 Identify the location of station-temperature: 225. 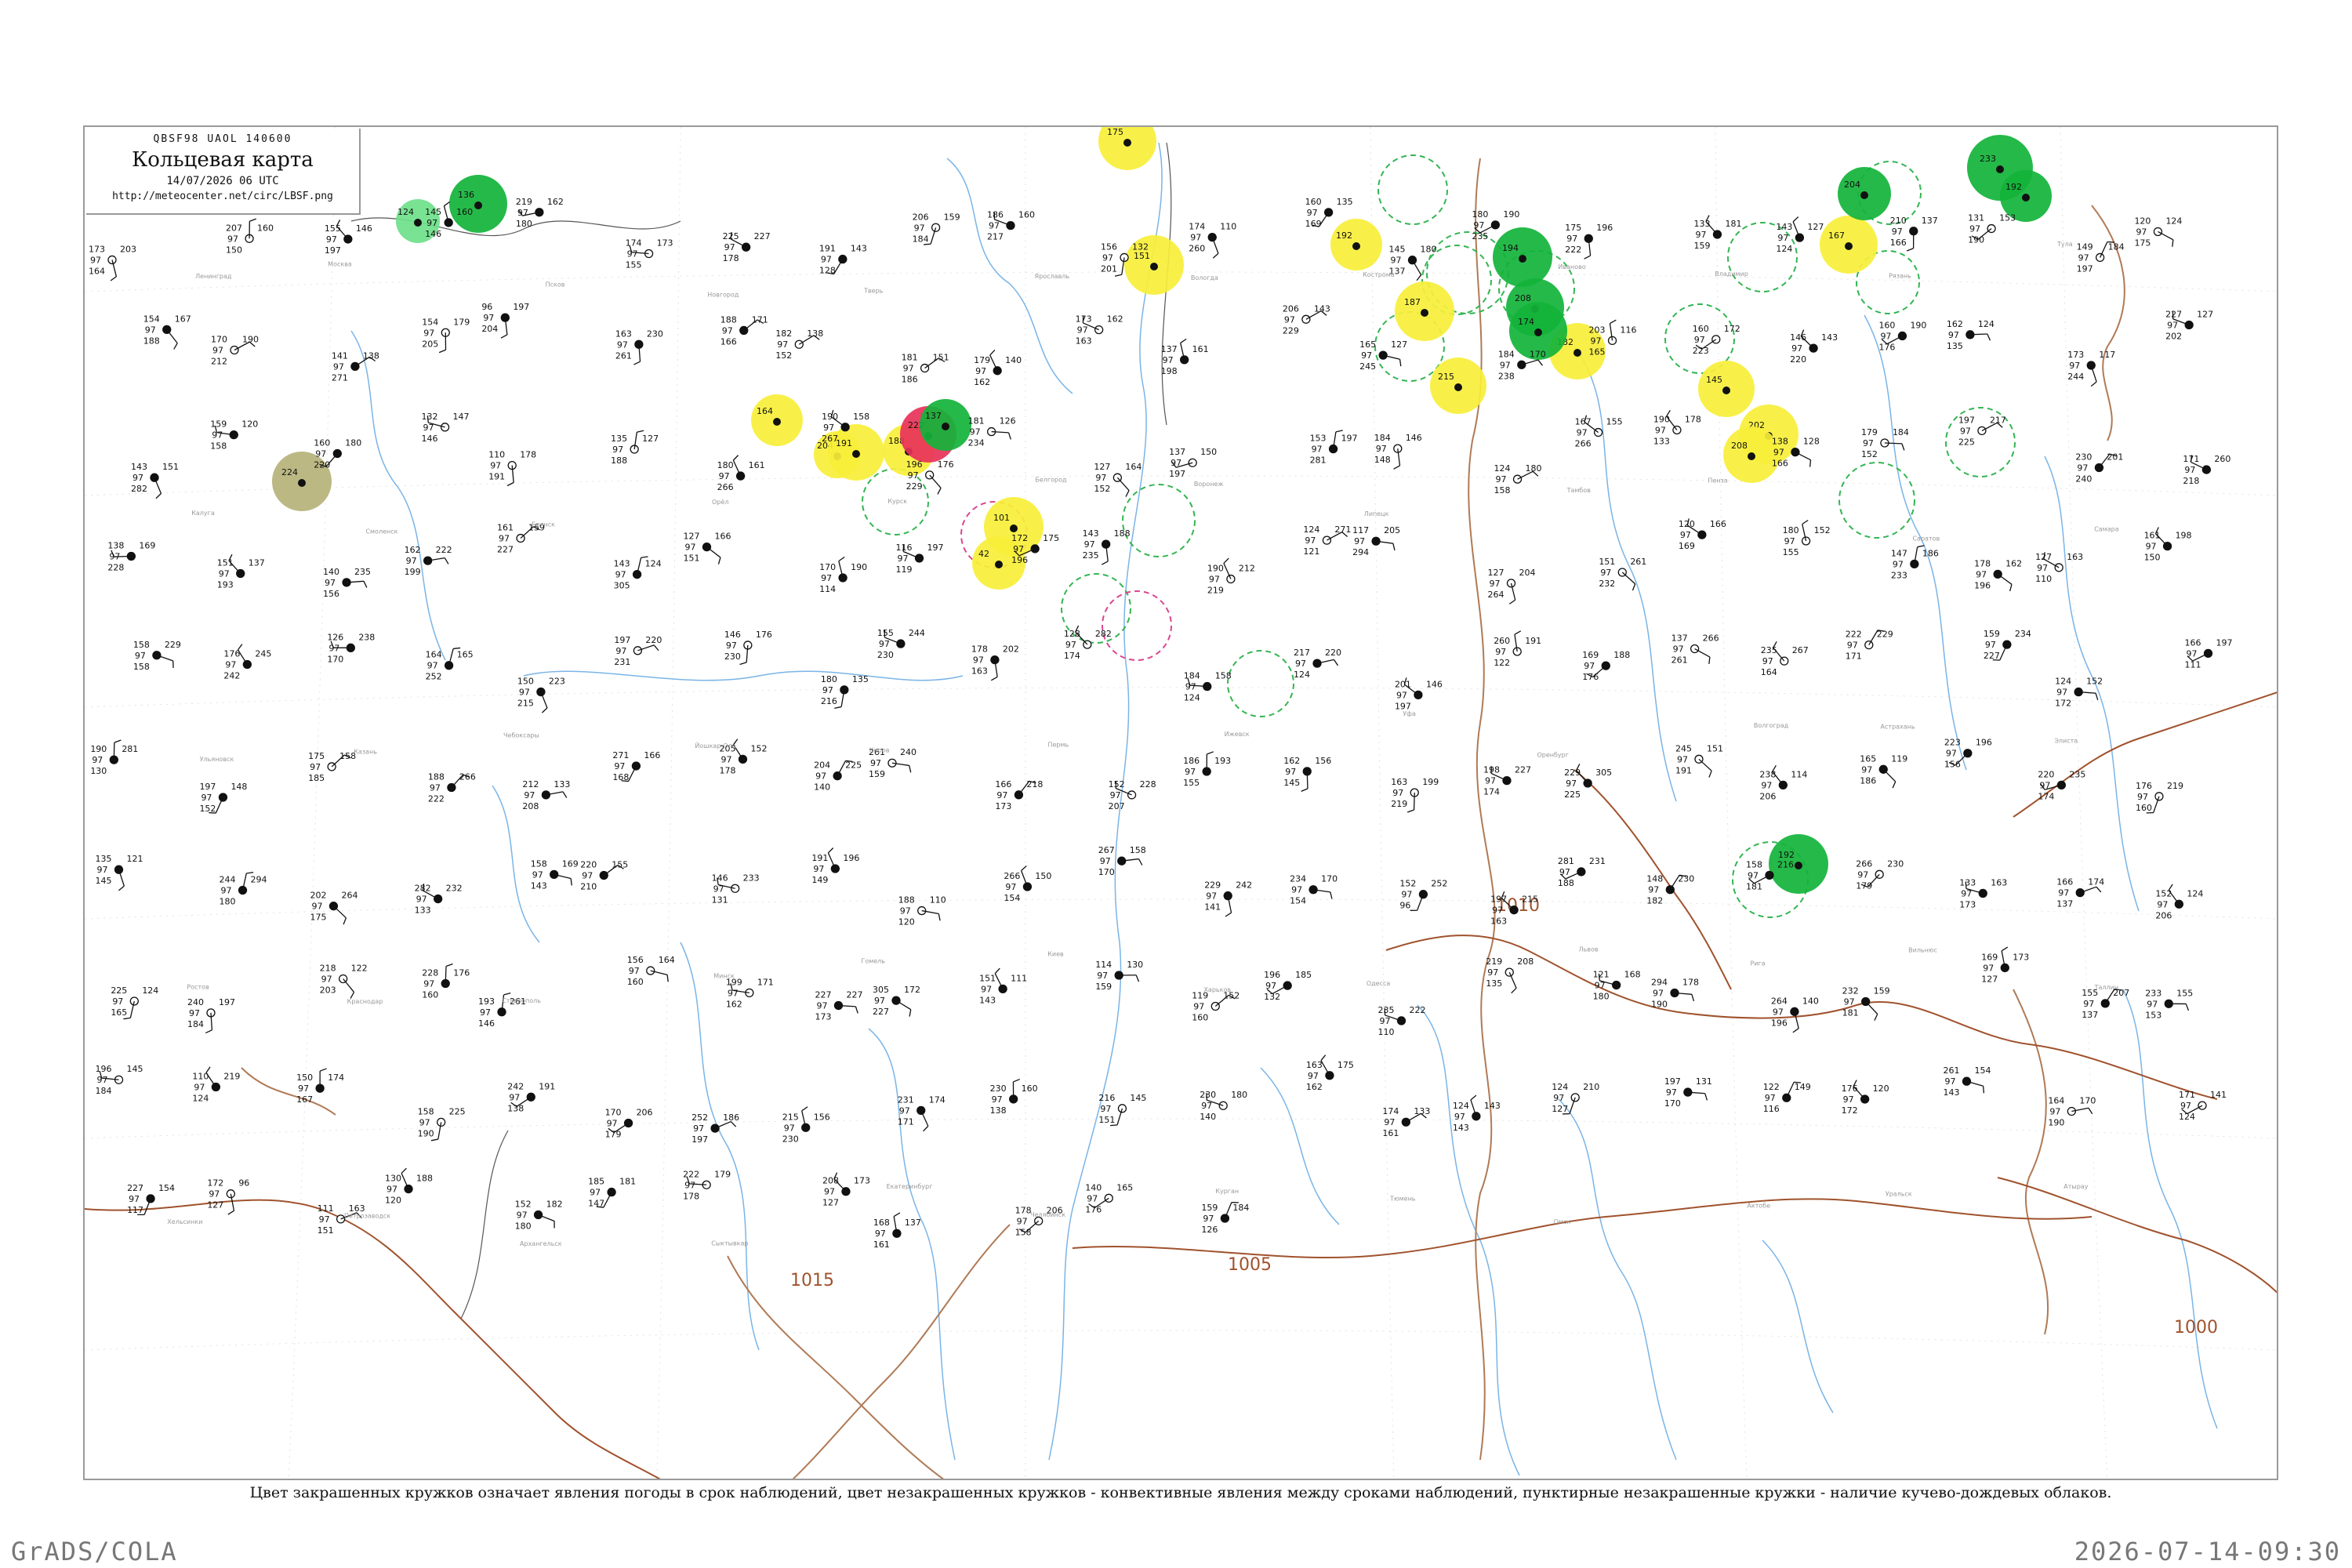
(731, 236).